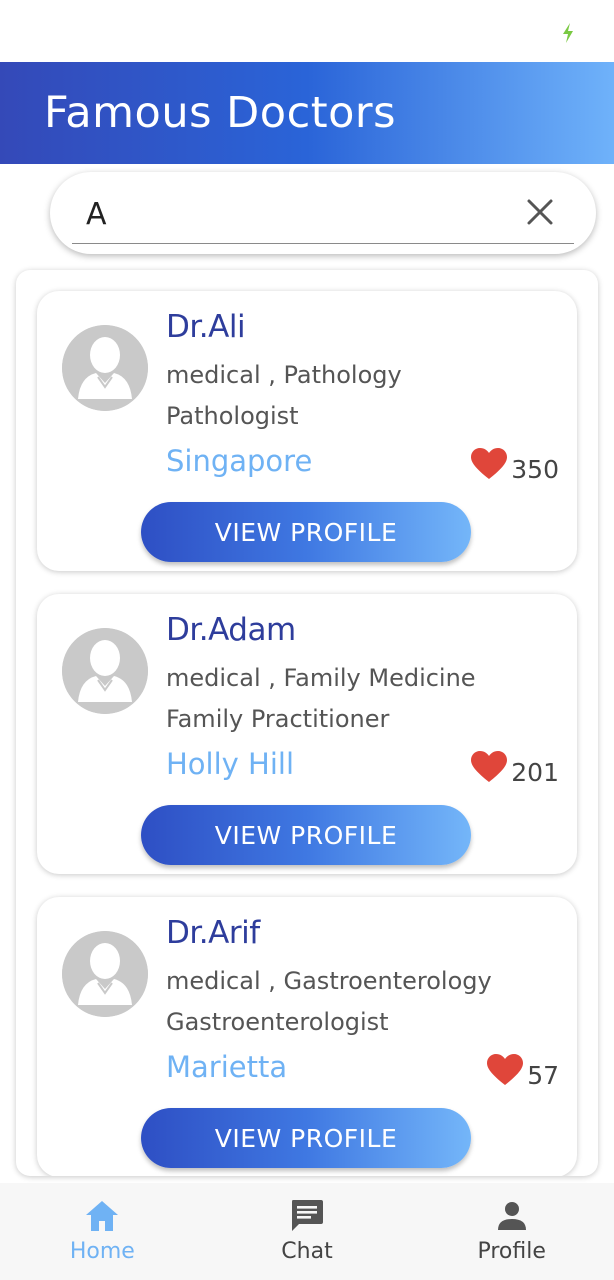 The height and width of the screenshot is (1280, 614). I want to click on doctor-name: Dr.Adam, so click(231, 630).